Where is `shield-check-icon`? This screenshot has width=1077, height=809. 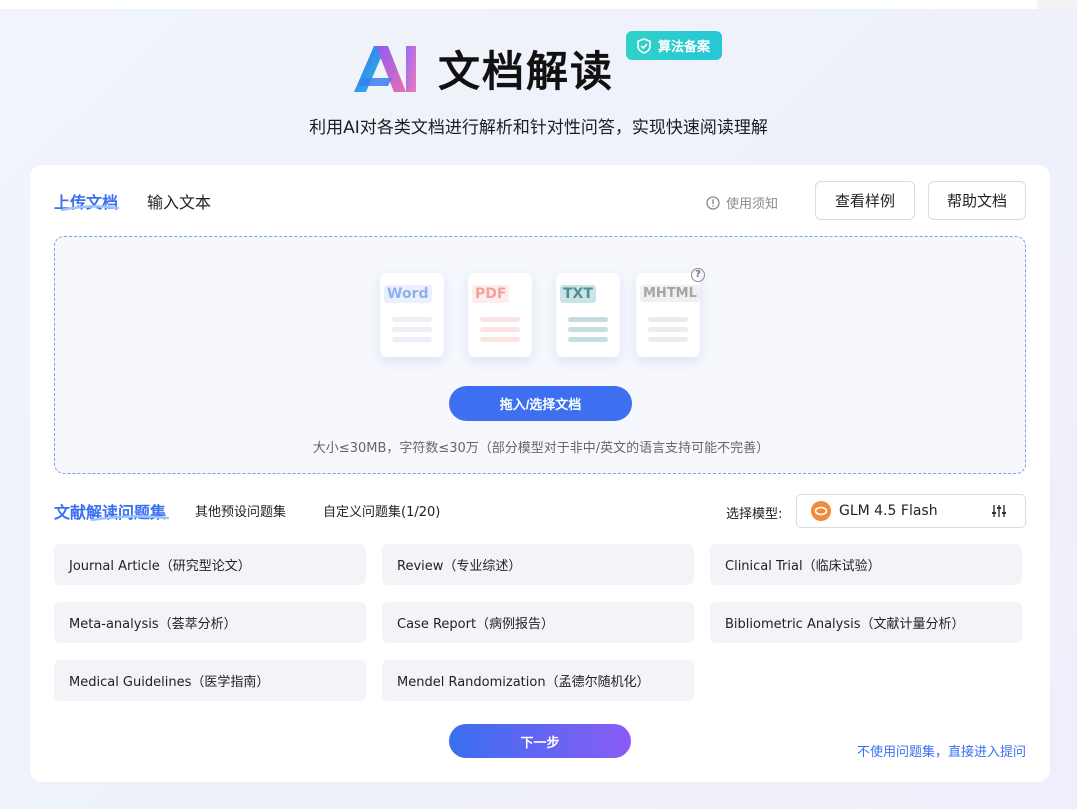 shield-check-icon is located at coordinates (644, 45).